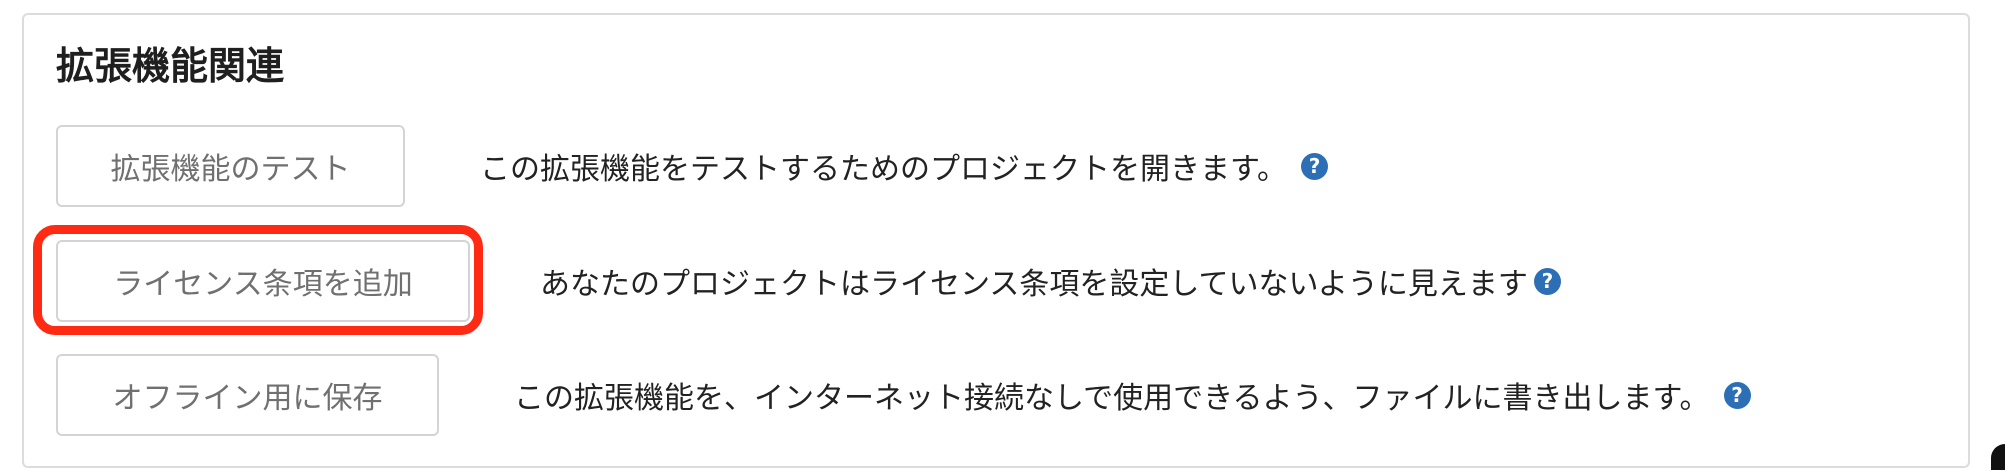  Describe the element at coordinates (883, 169) in the screenshot. I see `test-extension-description: この拡張機能をテストするためのプロジェクトを開きます。` at that location.